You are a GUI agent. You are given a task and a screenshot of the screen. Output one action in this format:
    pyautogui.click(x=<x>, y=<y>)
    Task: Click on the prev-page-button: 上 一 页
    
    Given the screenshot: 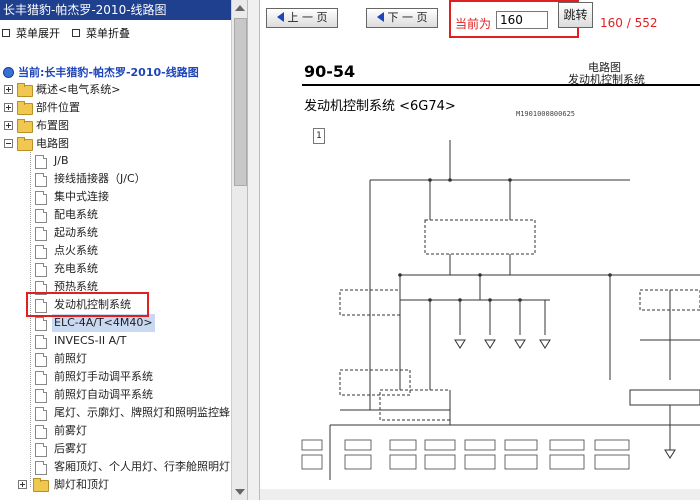 What is the action you would take?
    pyautogui.click(x=302, y=18)
    